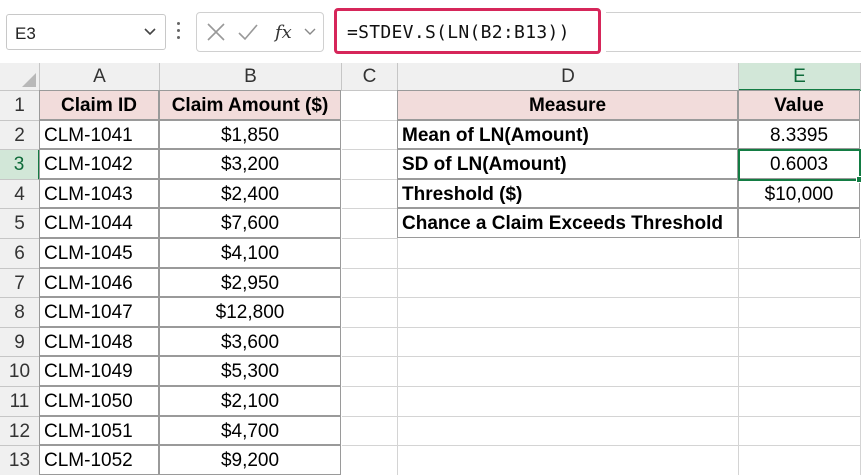  I want to click on cell-a6: CLM-1045, so click(99, 253).